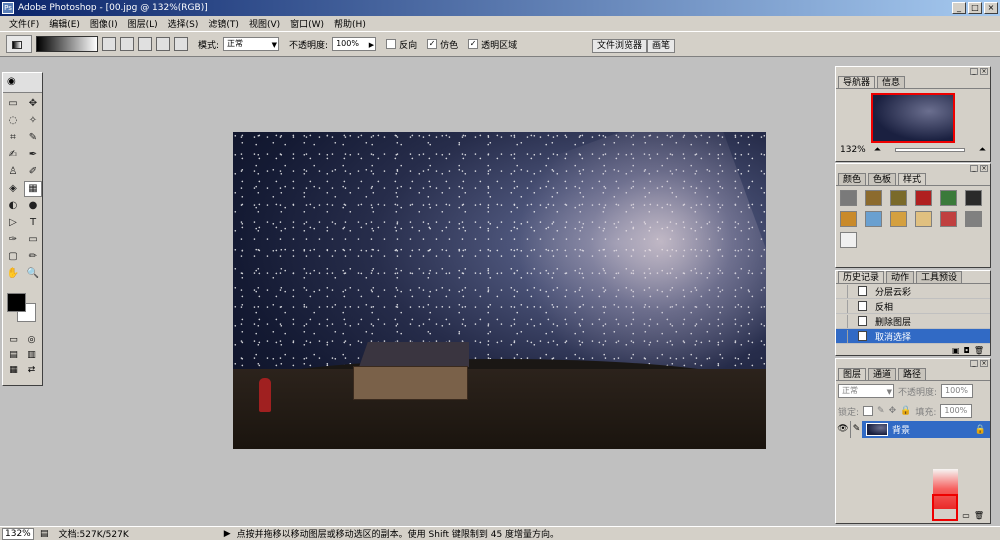  Describe the element at coordinates (18, 533) in the screenshot. I see `status-zoom-input: 132%` at that location.